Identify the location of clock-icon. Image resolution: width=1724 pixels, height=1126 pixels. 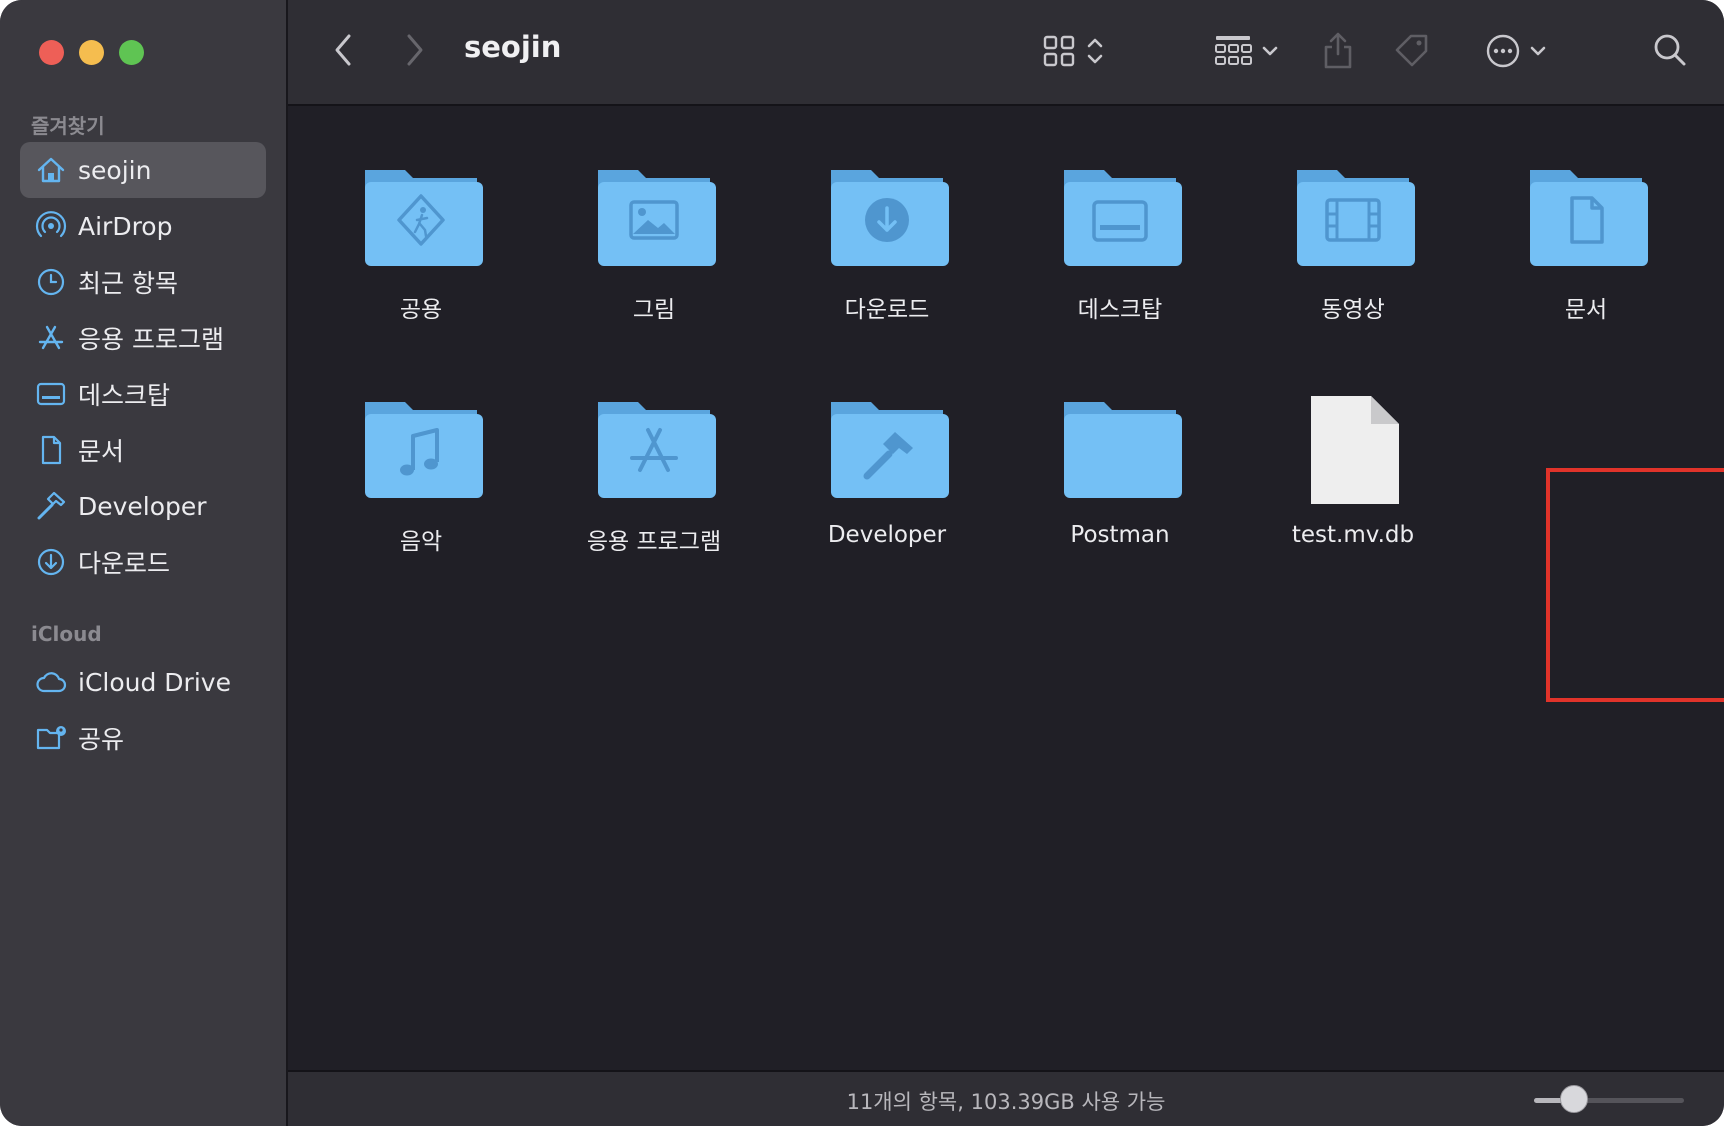
(51, 282).